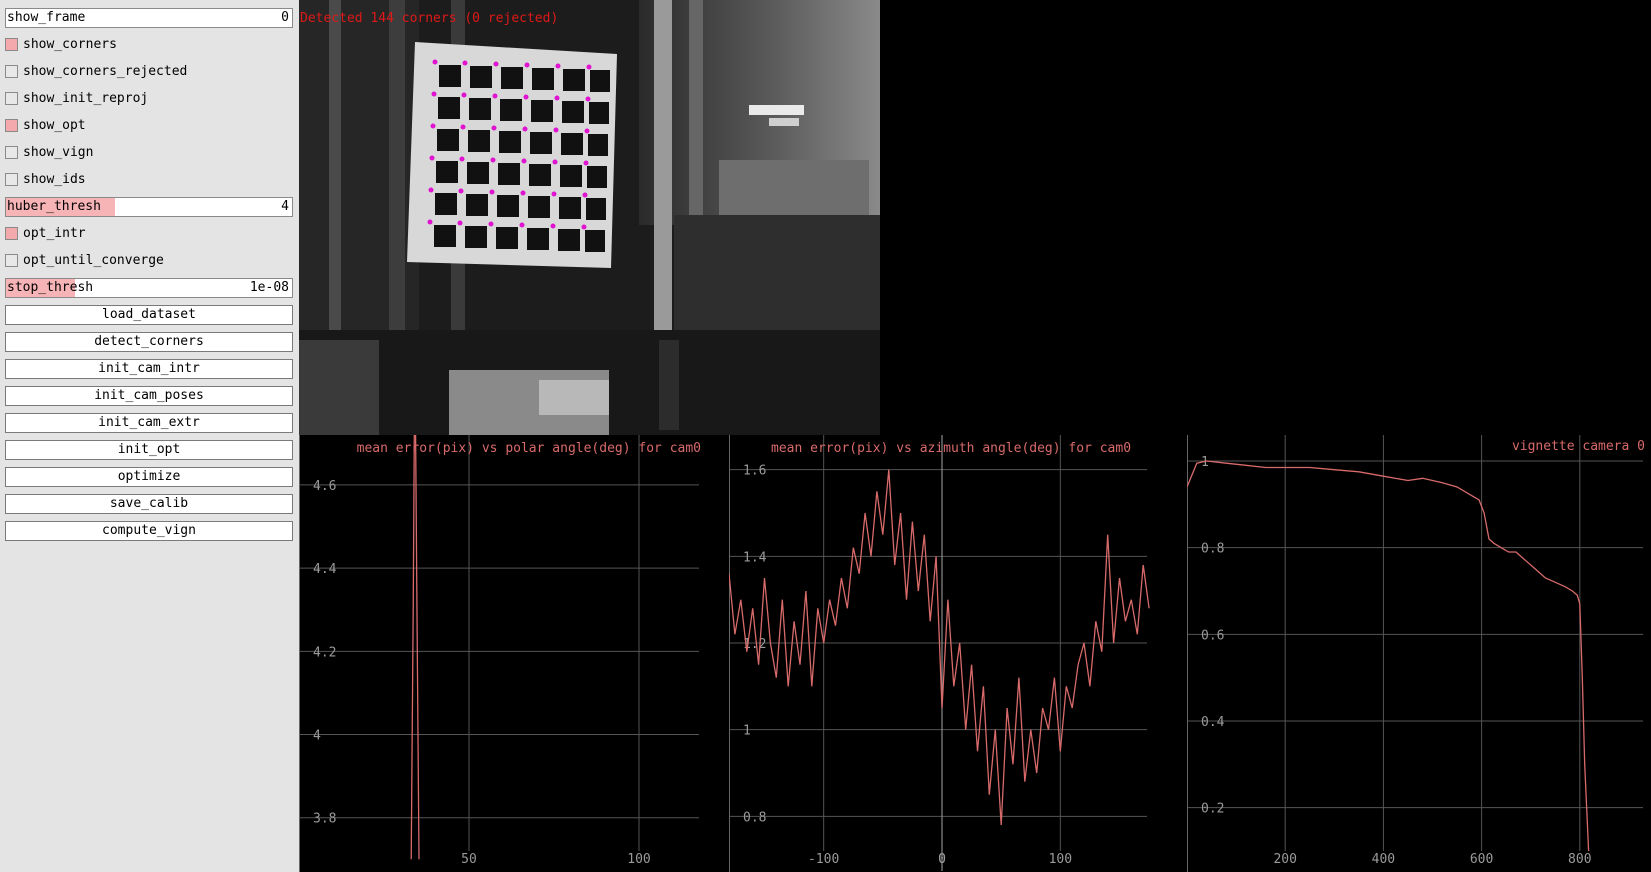 The height and width of the screenshot is (872, 1651). Describe the element at coordinates (149, 180) in the screenshot. I see `show-ids-checkbox: show_ids` at that location.